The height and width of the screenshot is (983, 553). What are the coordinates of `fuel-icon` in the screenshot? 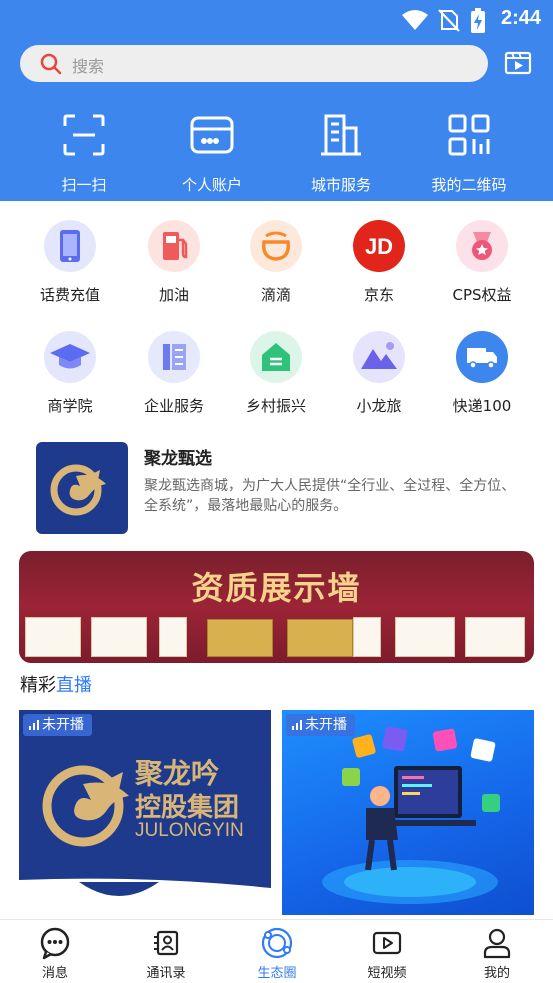 It's located at (174, 246).